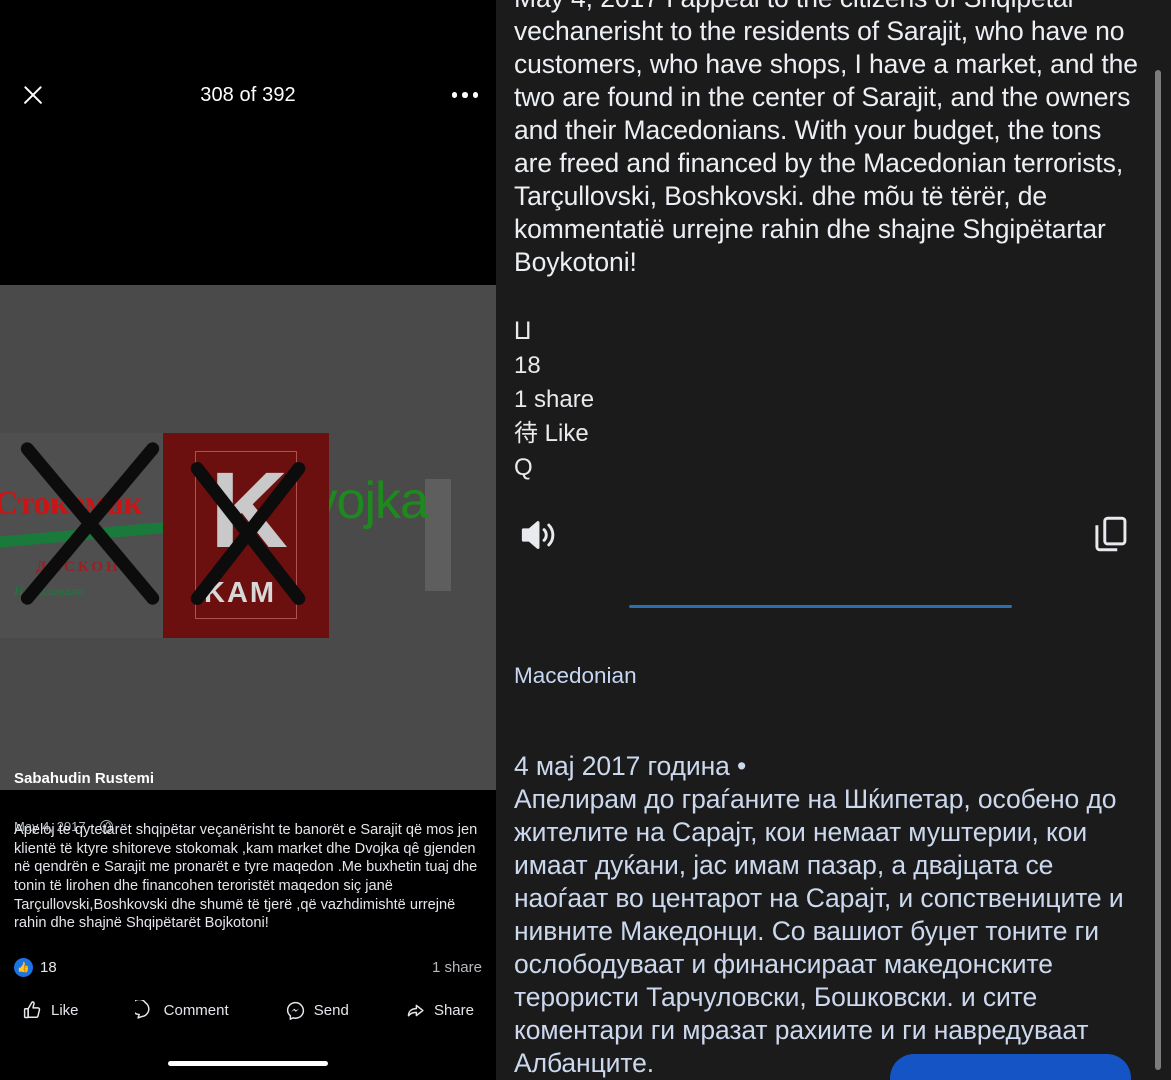 This screenshot has height=1080, width=1171. I want to click on comment-bubble-icon, so click(145, 1010).